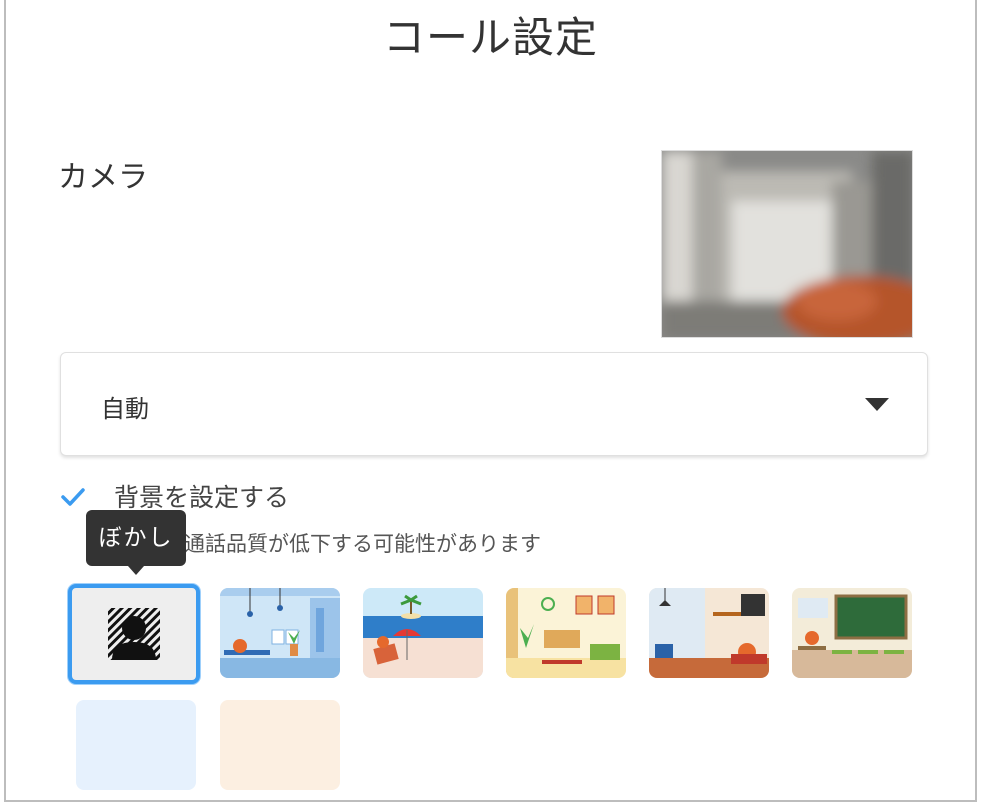 This screenshot has height=808, width=984. What do you see at coordinates (362, 544) in the screenshot?
I see `quality-warning: 通話品質が低下する可能性があります` at bounding box center [362, 544].